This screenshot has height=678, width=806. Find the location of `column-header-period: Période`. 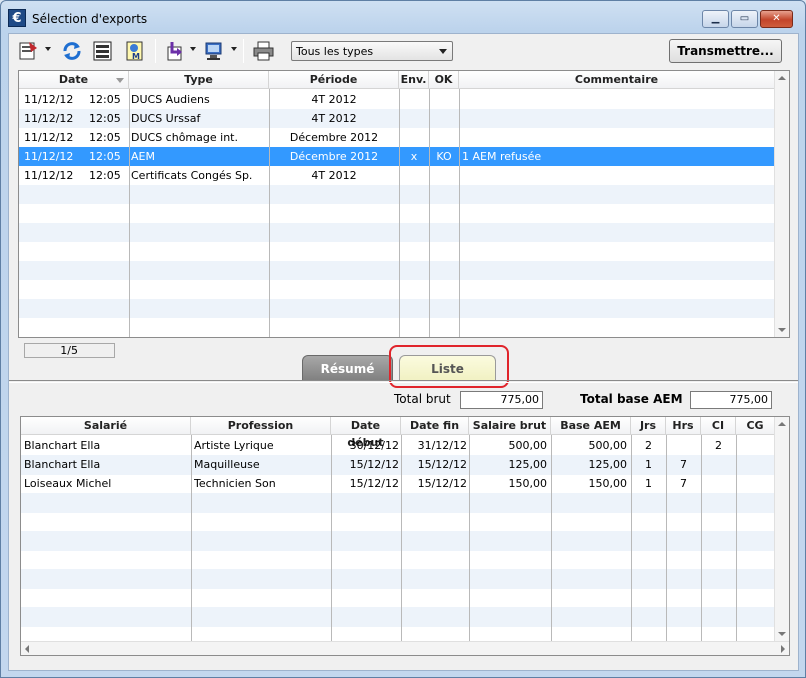

column-header-period: Période is located at coordinates (334, 80).